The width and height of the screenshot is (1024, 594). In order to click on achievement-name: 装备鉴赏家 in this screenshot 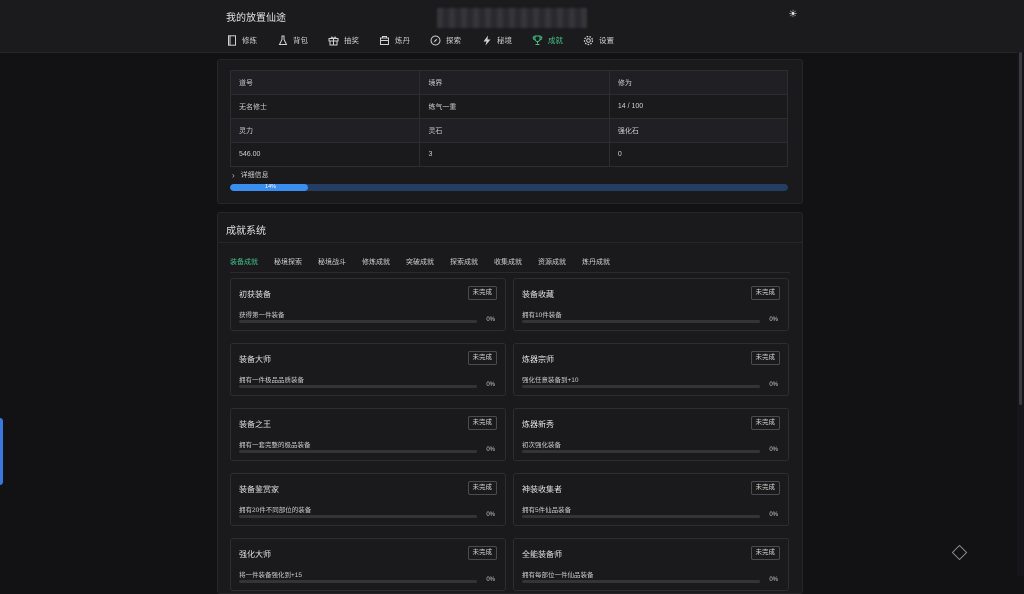, I will do `click(259, 489)`.